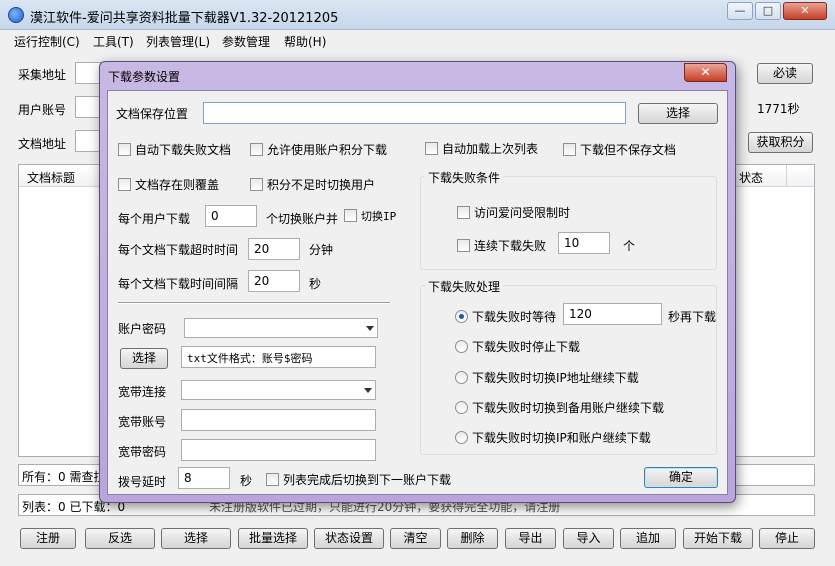 The width and height of the screenshot is (835, 566). Describe the element at coordinates (513, 212) in the screenshot. I see `access-limited-checkbox: 访问爱问受限制时` at that location.